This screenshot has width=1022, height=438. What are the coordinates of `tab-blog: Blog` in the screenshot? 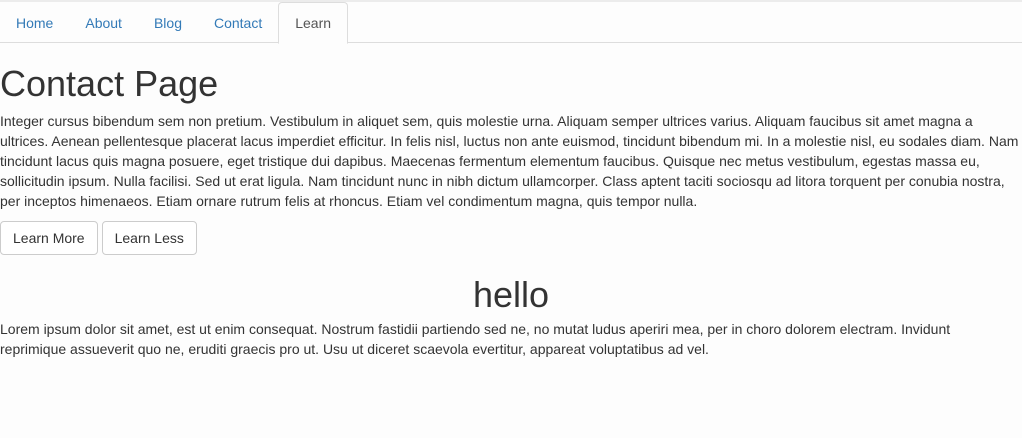 It's located at (168, 22).